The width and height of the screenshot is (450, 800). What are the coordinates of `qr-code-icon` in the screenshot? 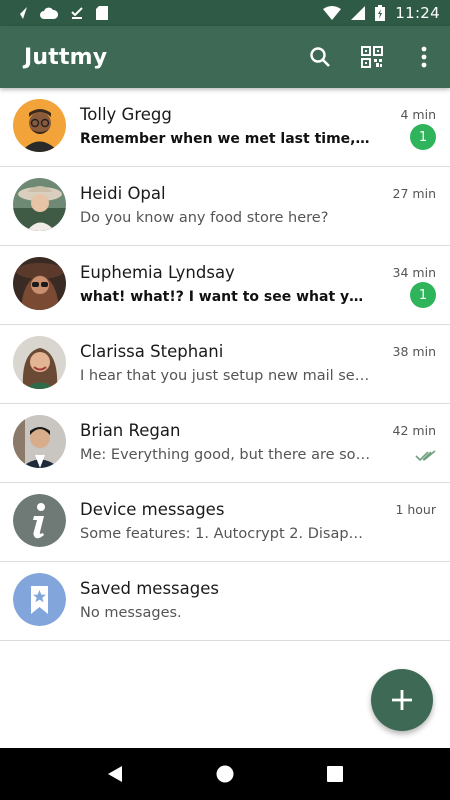 It's located at (372, 57).